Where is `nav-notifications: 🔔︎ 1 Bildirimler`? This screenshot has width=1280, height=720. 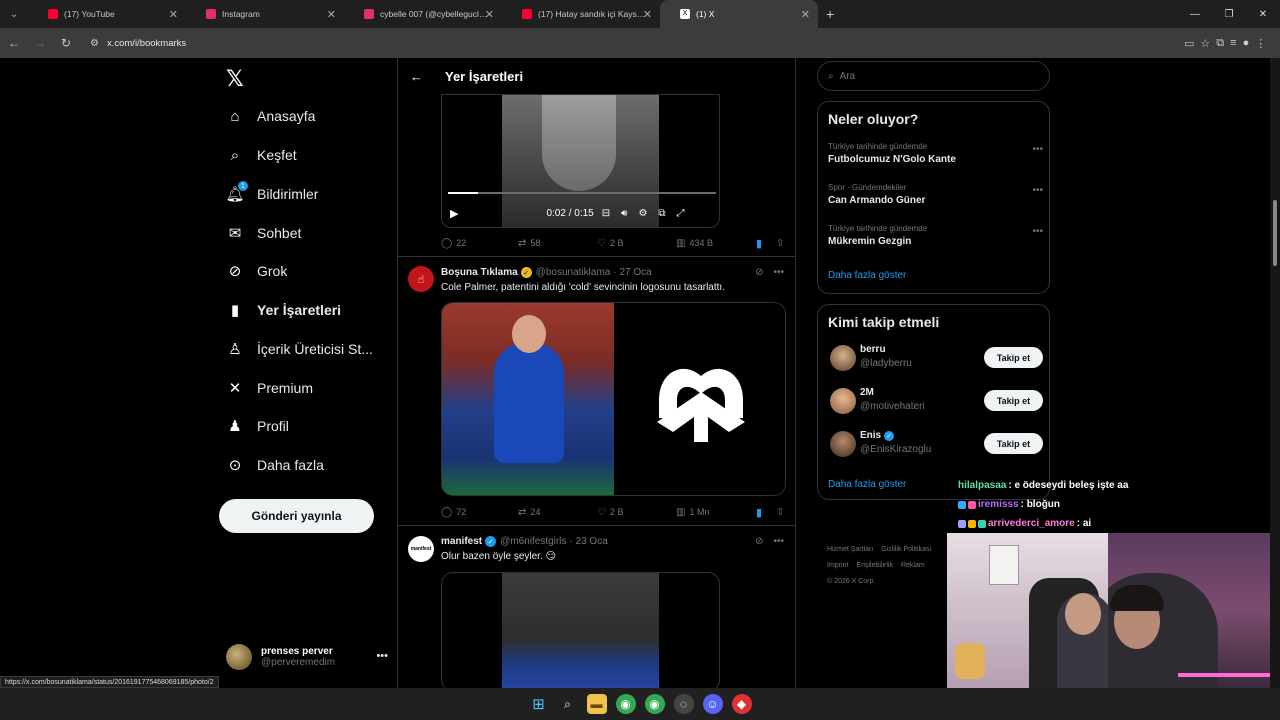
nav-notifications: 🔔︎ 1 Bildirimler is located at coordinates (271, 194).